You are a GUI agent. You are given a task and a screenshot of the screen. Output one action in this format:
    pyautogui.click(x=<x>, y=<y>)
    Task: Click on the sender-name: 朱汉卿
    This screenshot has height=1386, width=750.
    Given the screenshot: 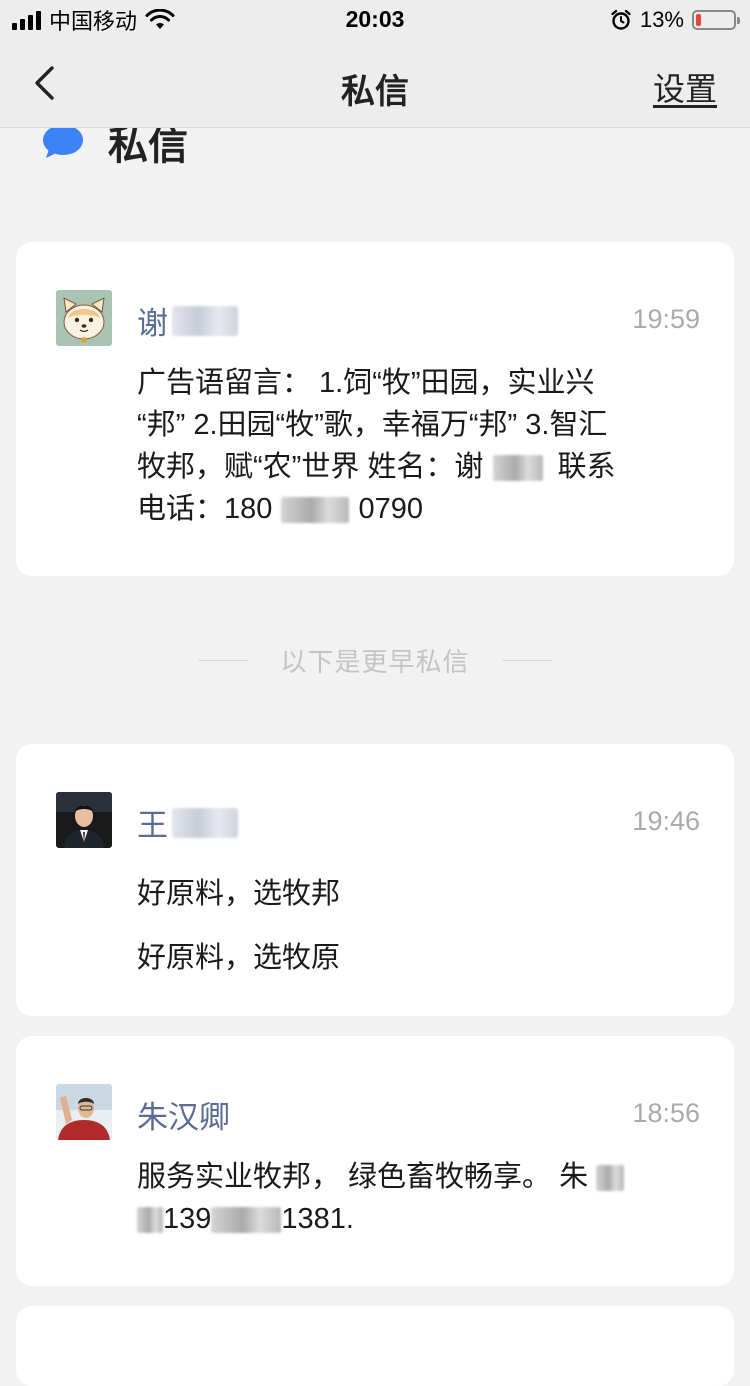 What is the action you would take?
    pyautogui.click(x=183, y=1114)
    